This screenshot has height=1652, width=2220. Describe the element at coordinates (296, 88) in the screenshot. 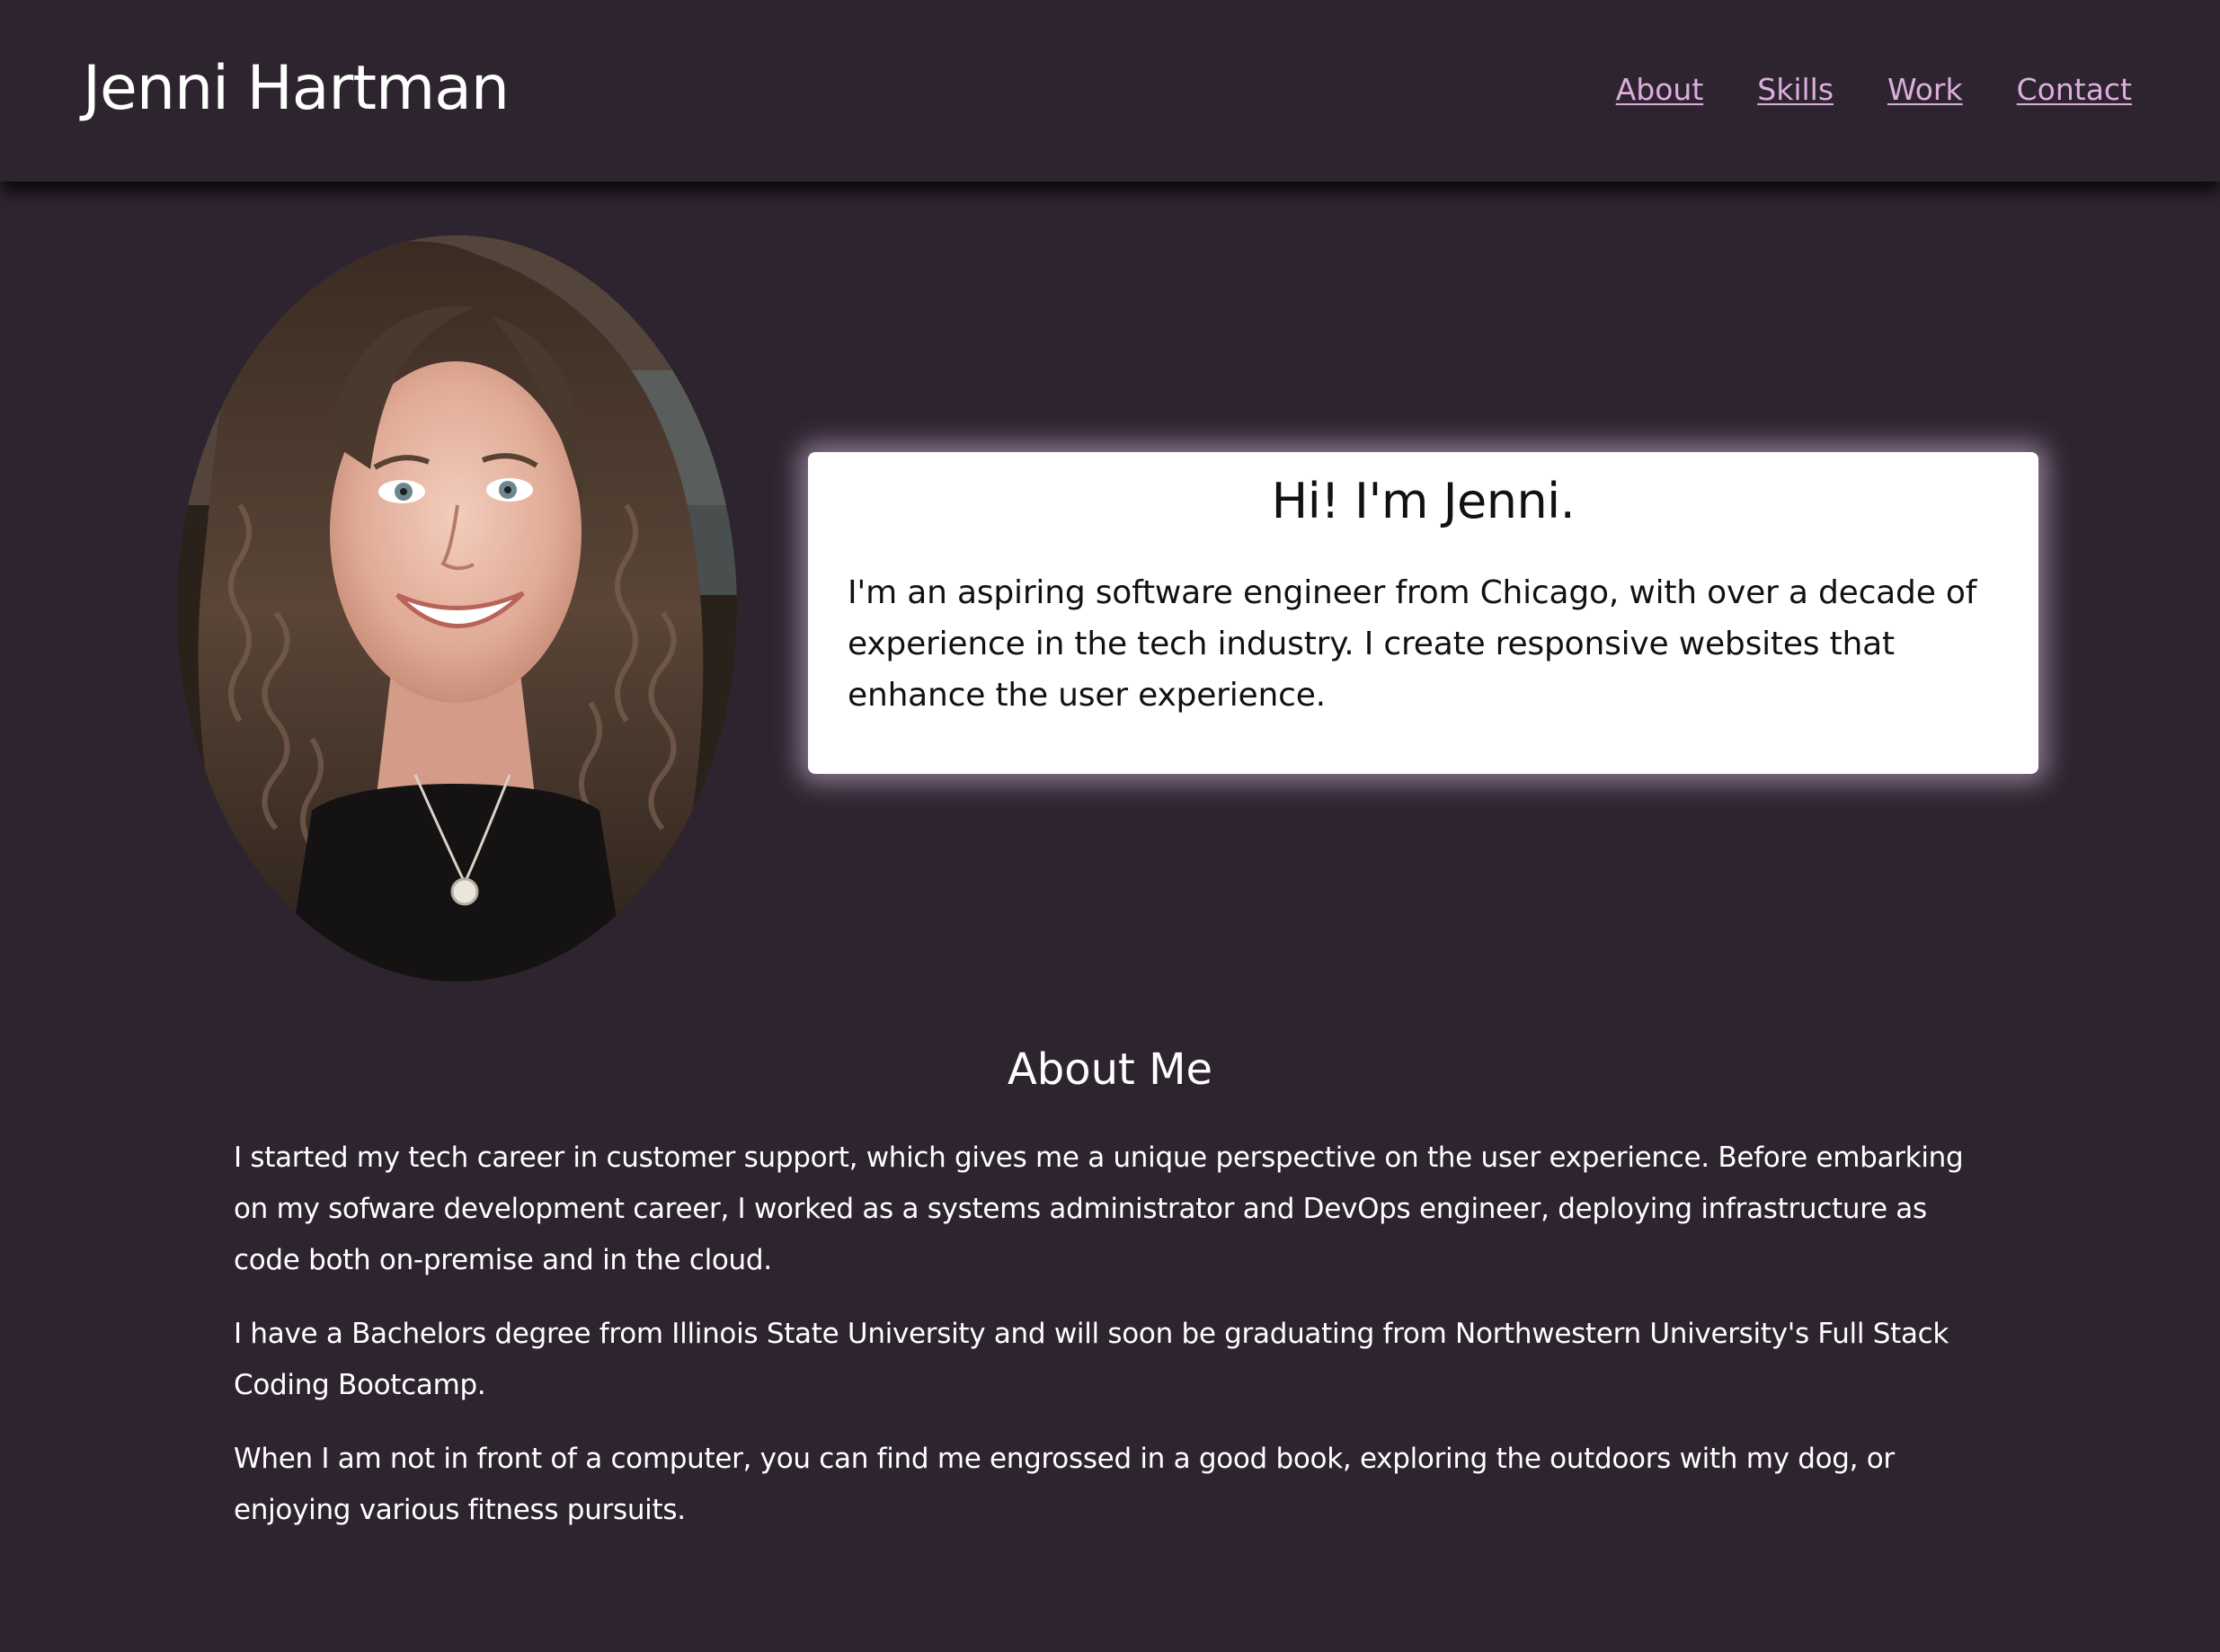

I see `site-title: Jenni Hartman` at that location.